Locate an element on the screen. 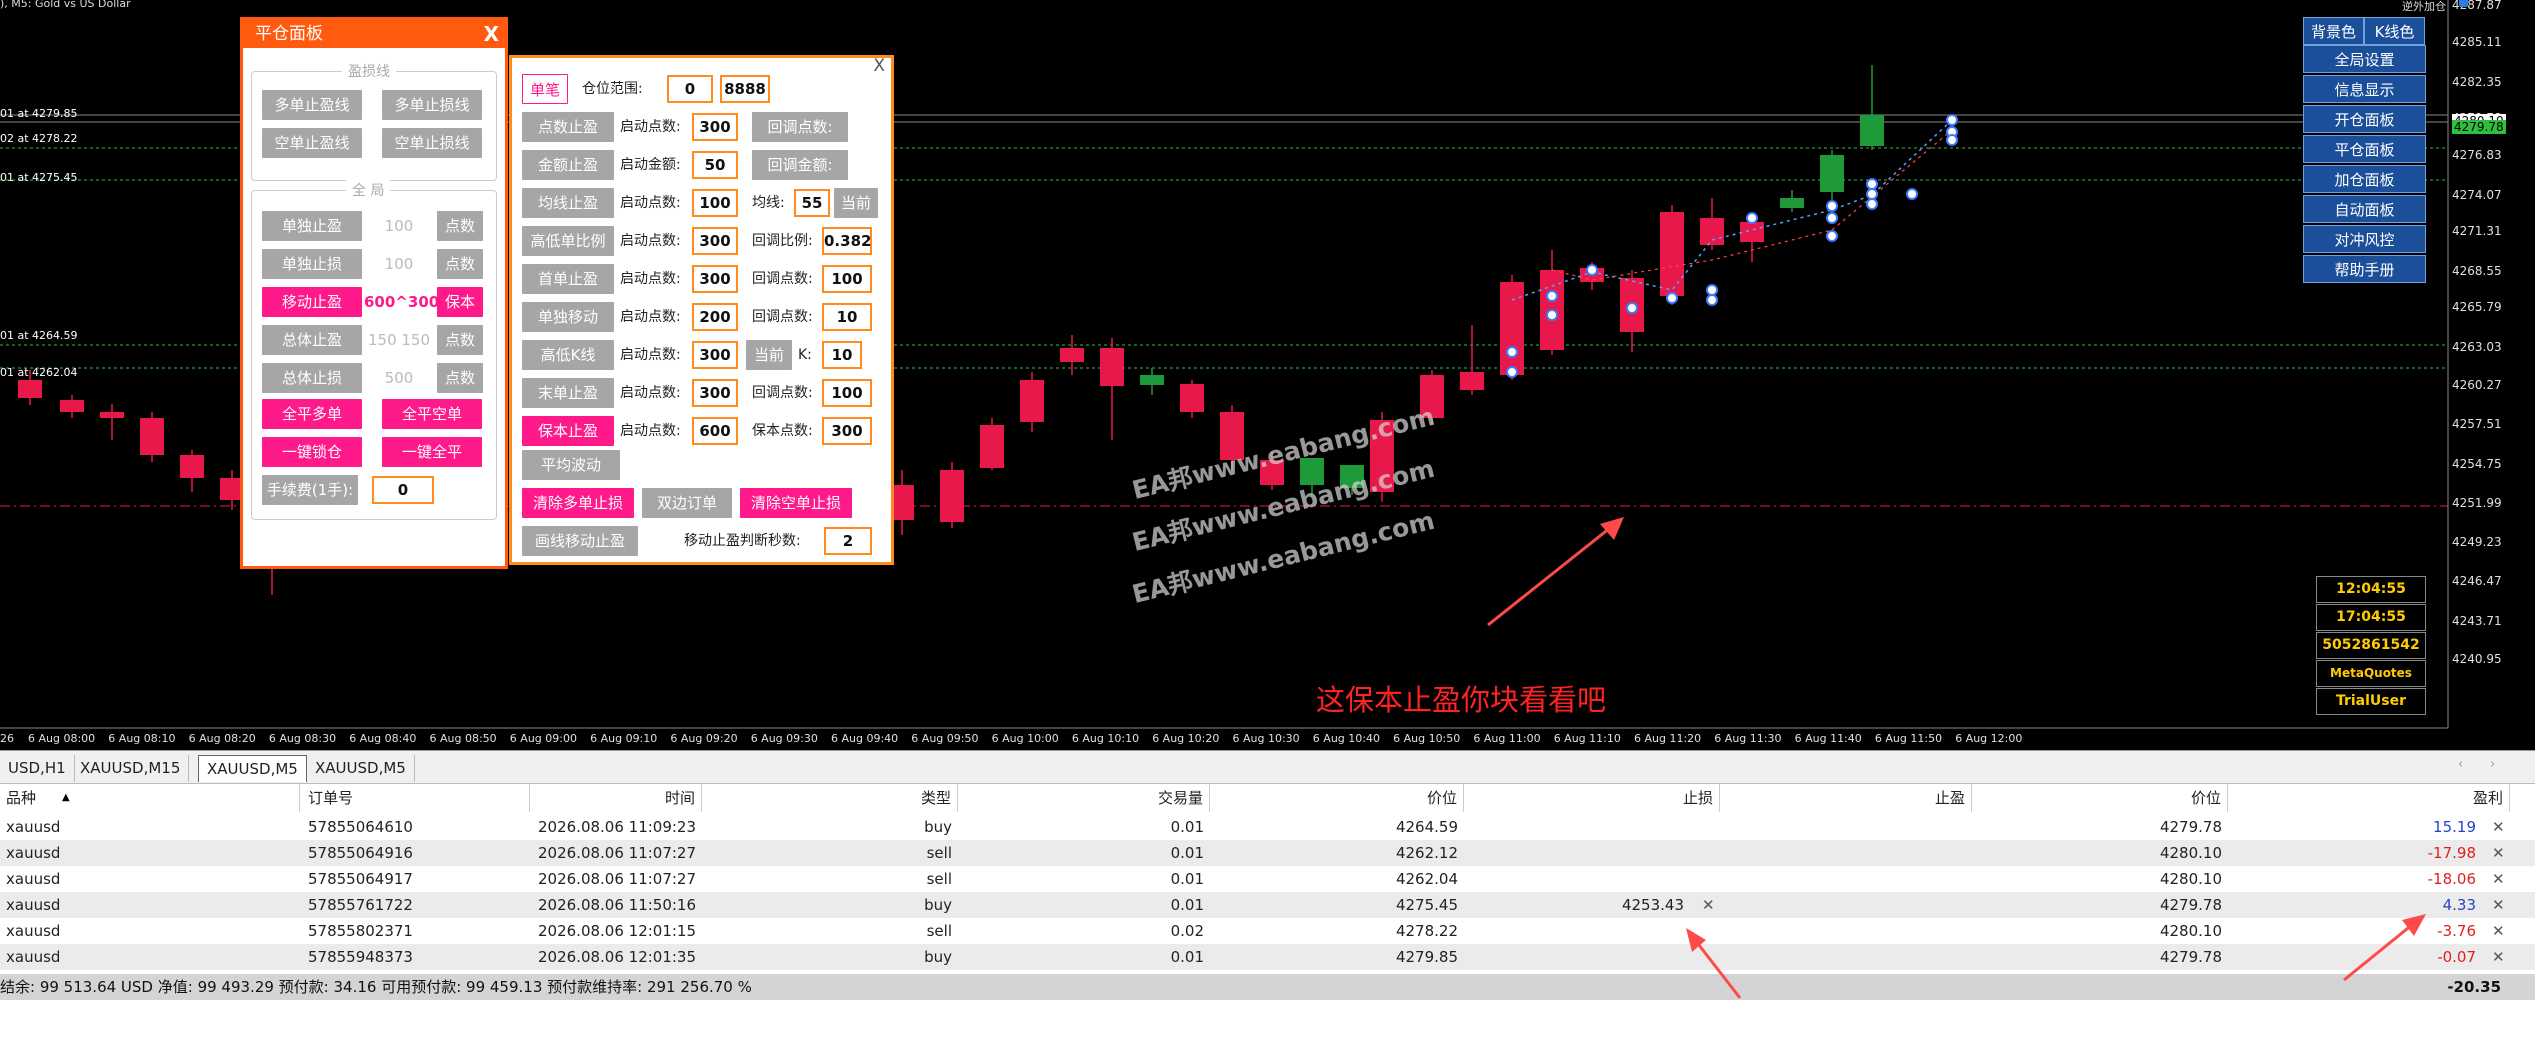 The width and height of the screenshot is (2535, 1046). tp-param-input: 300 is located at coordinates (847, 431).